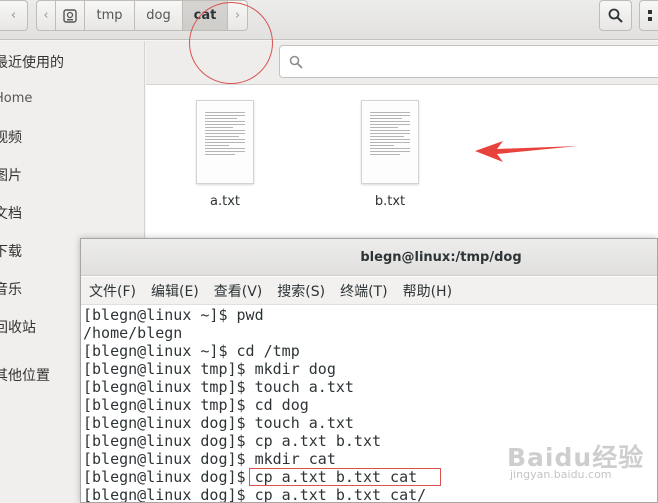 The image size is (658, 503). What do you see at coordinates (14, 215) in the screenshot?
I see `sidebar-item-documents: 文档` at bounding box center [14, 215].